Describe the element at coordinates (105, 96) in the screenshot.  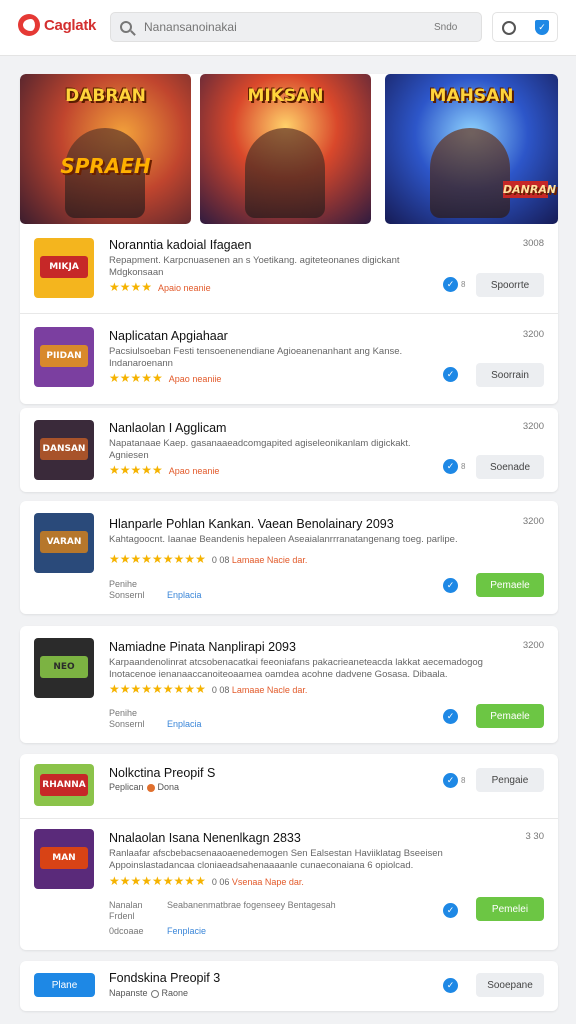
I see `banner-title: DABRAN` at that location.